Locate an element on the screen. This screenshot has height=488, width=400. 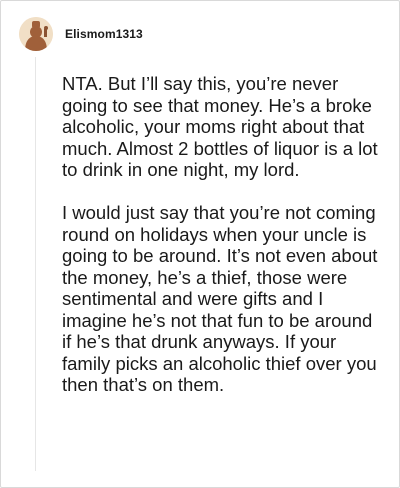
comment-header: Elismom1313 is located at coordinates (81, 34).